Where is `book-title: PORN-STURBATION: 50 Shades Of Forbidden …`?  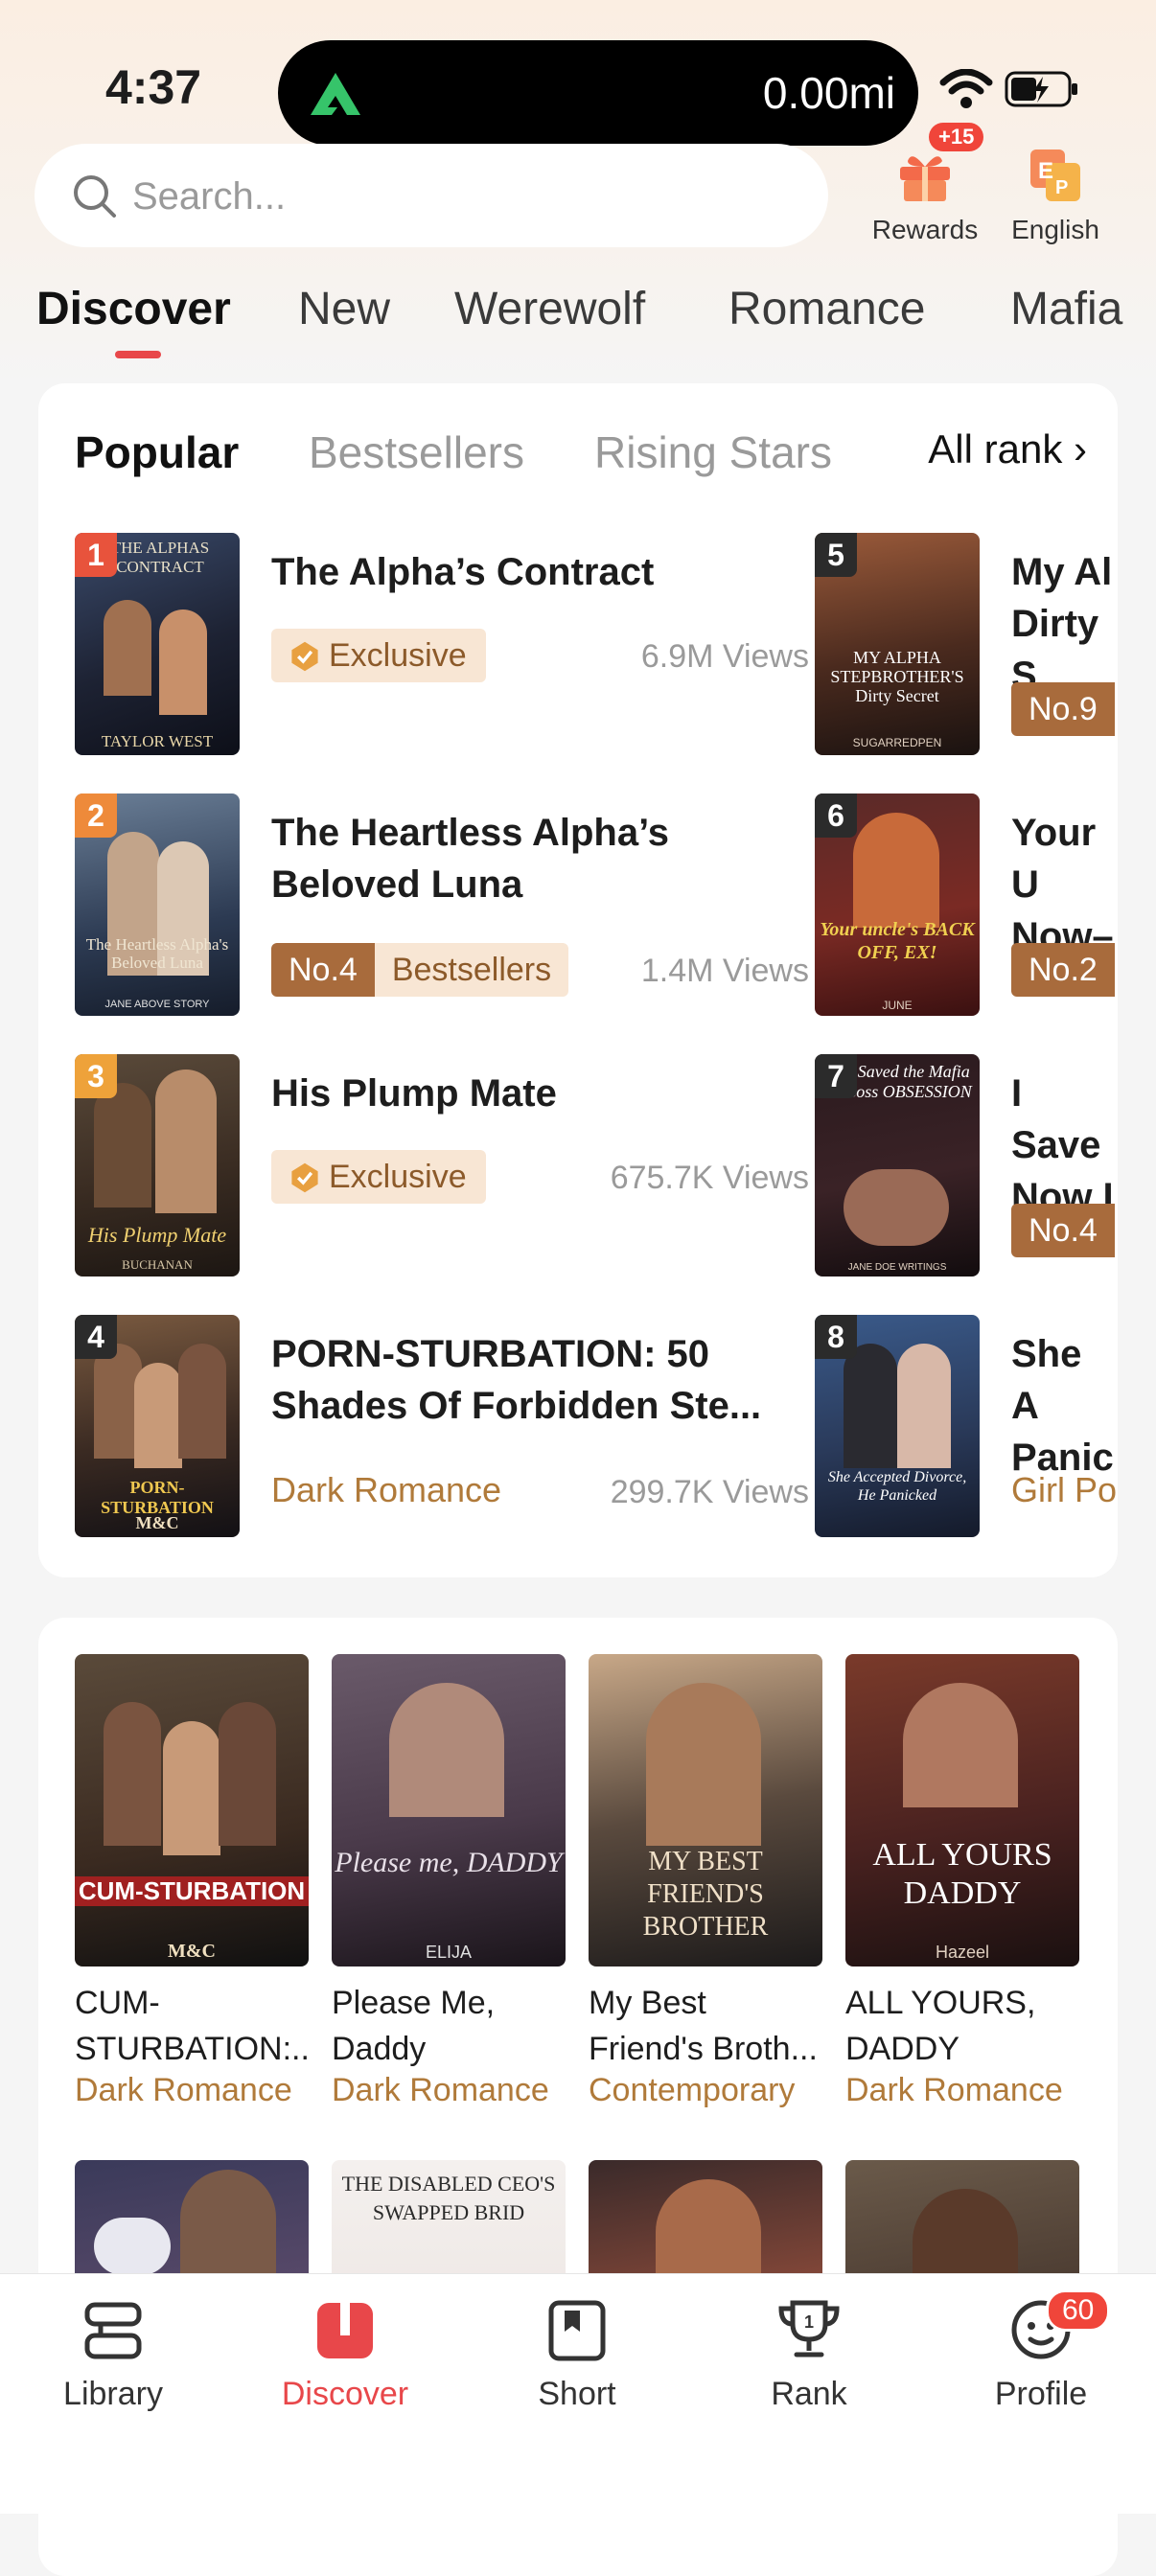 book-title: PORN-STURBATION: 50 Shades Of Forbidden … is located at coordinates (516, 1380).